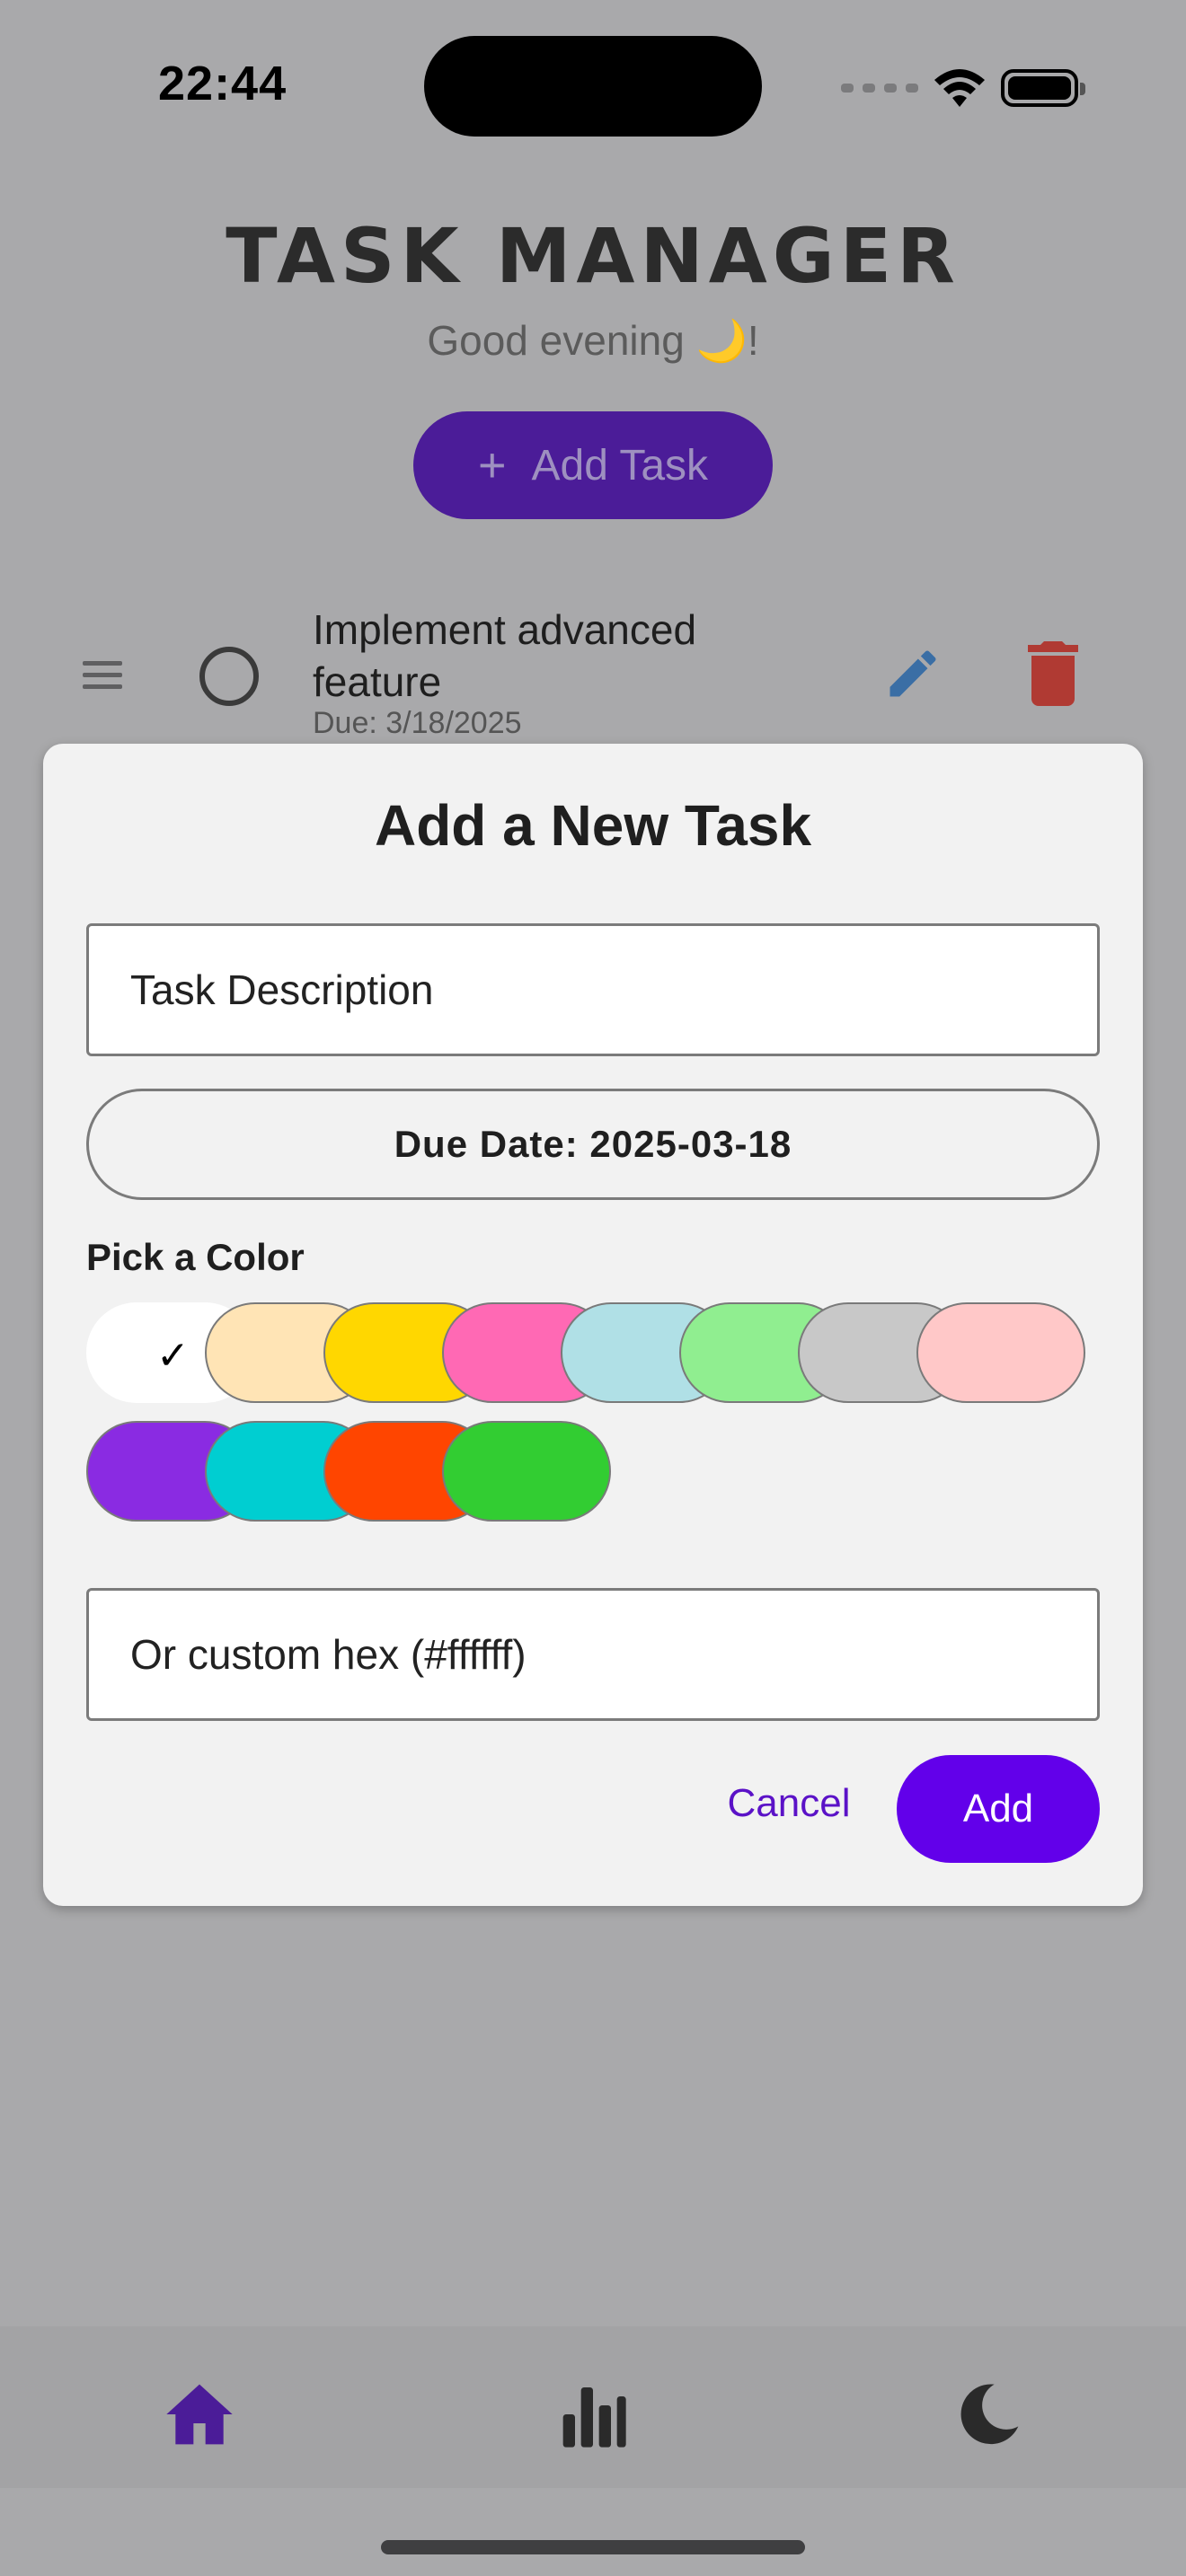  Describe the element at coordinates (879, 88) in the screenshot. I see `cellular-signal-icon` at that location.